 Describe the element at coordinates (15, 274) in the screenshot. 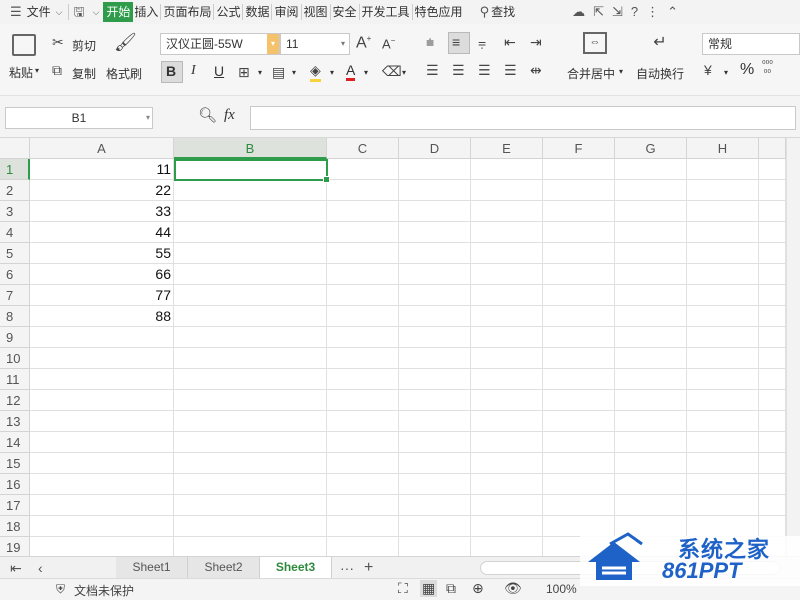

I see `row-header: 6` at that location.